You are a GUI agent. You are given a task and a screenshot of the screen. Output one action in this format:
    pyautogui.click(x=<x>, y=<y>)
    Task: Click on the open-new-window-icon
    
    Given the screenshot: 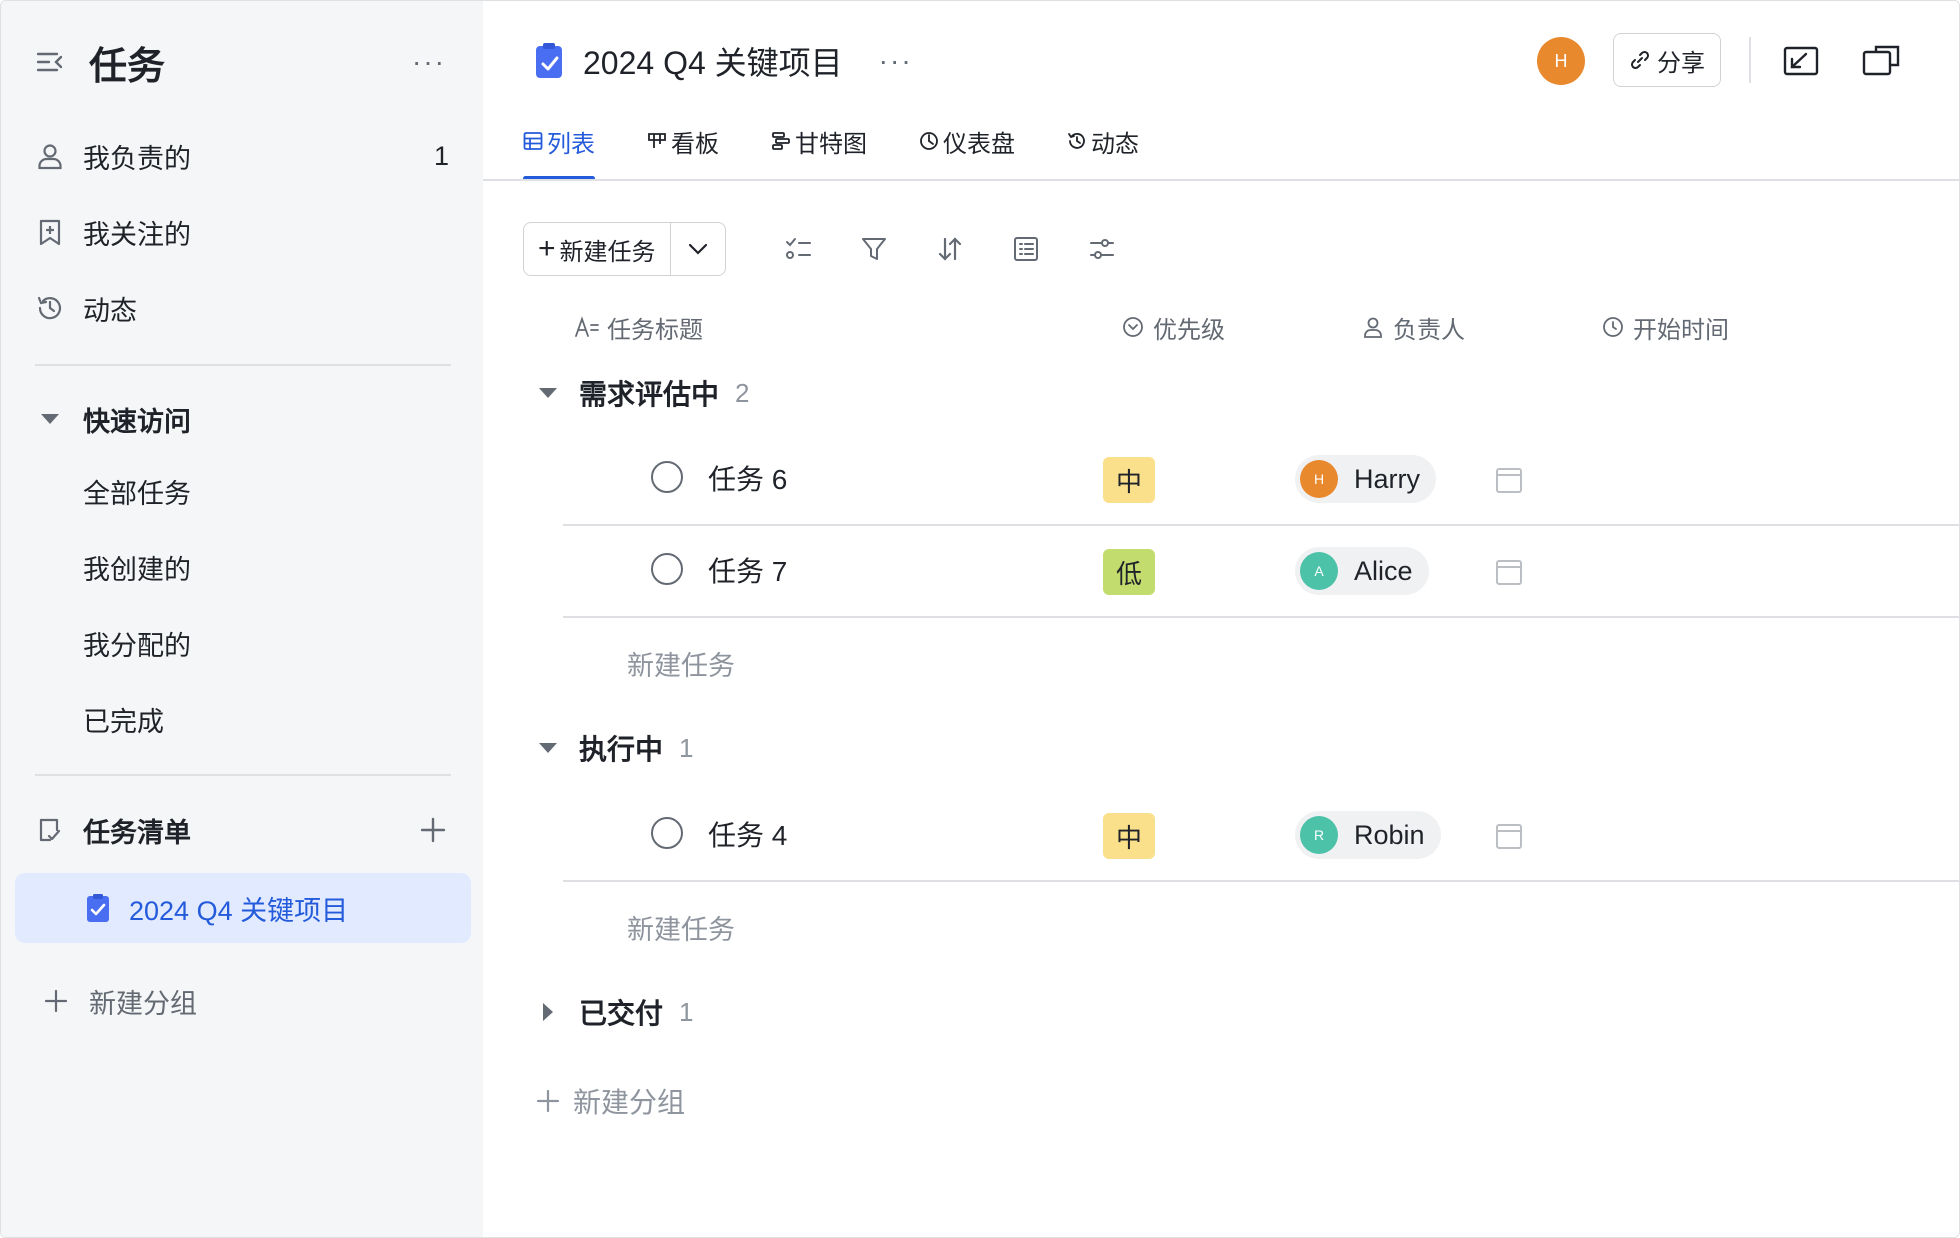 What is the action you would take?
    pyautogui.click(x=1881, y=61)
    